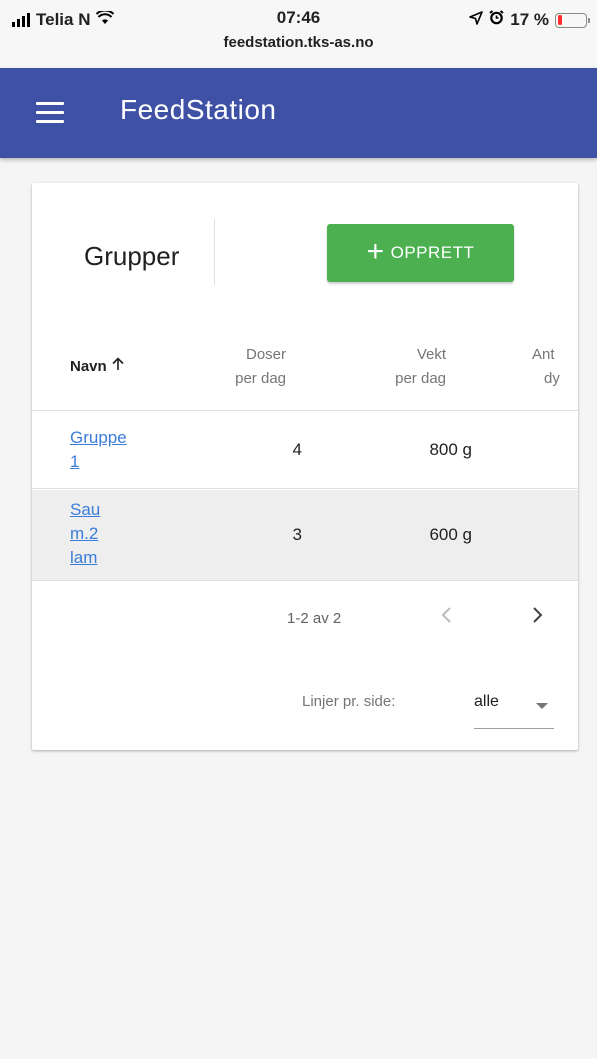  What do you see at coordinates (110, 534) in the screenshot?
I see `group-name-link: Sau m.2 lam` at bounding box center [110, 534].